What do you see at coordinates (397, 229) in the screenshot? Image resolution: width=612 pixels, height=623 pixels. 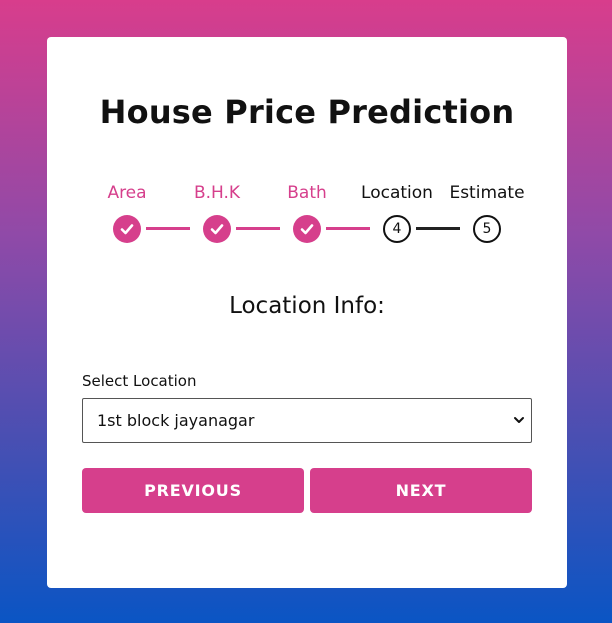 I see `step-circle-location: 4` at bounding box center [397, 229].